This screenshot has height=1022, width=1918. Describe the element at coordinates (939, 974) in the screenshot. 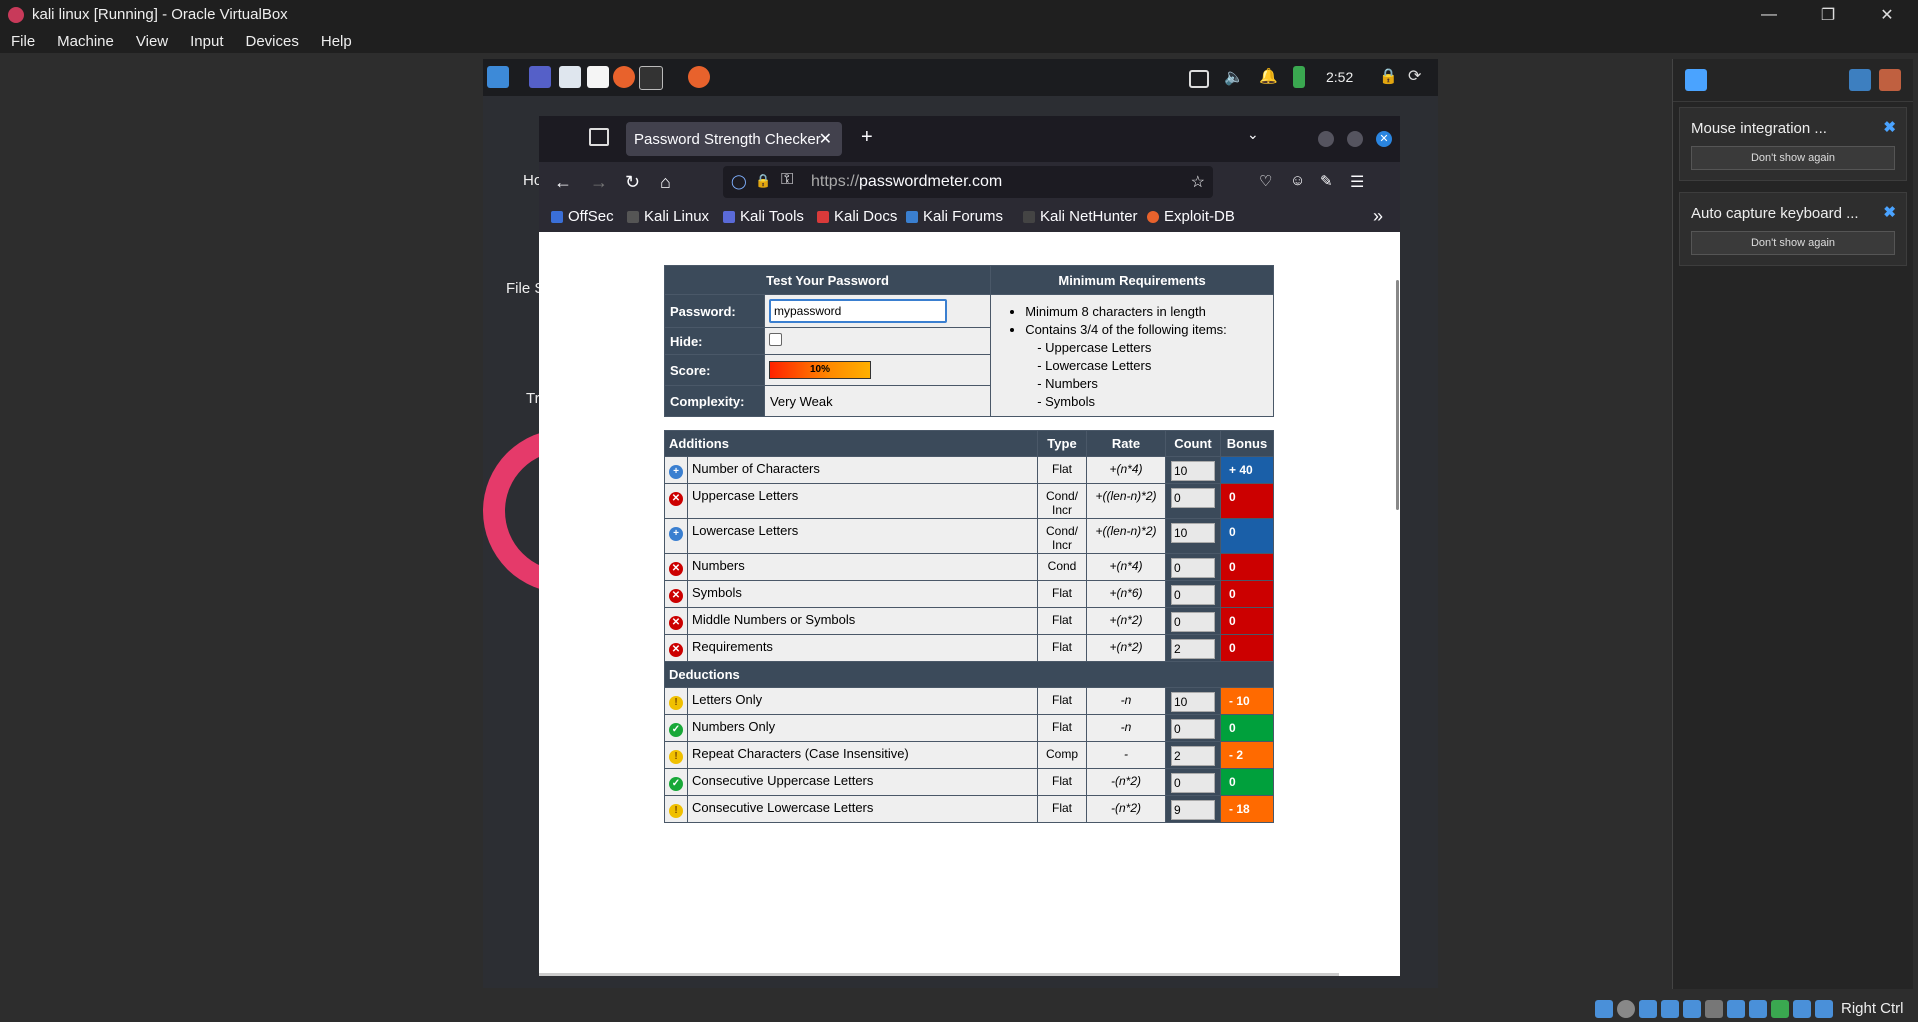

I see `horizontal-scrollbar` at that location.